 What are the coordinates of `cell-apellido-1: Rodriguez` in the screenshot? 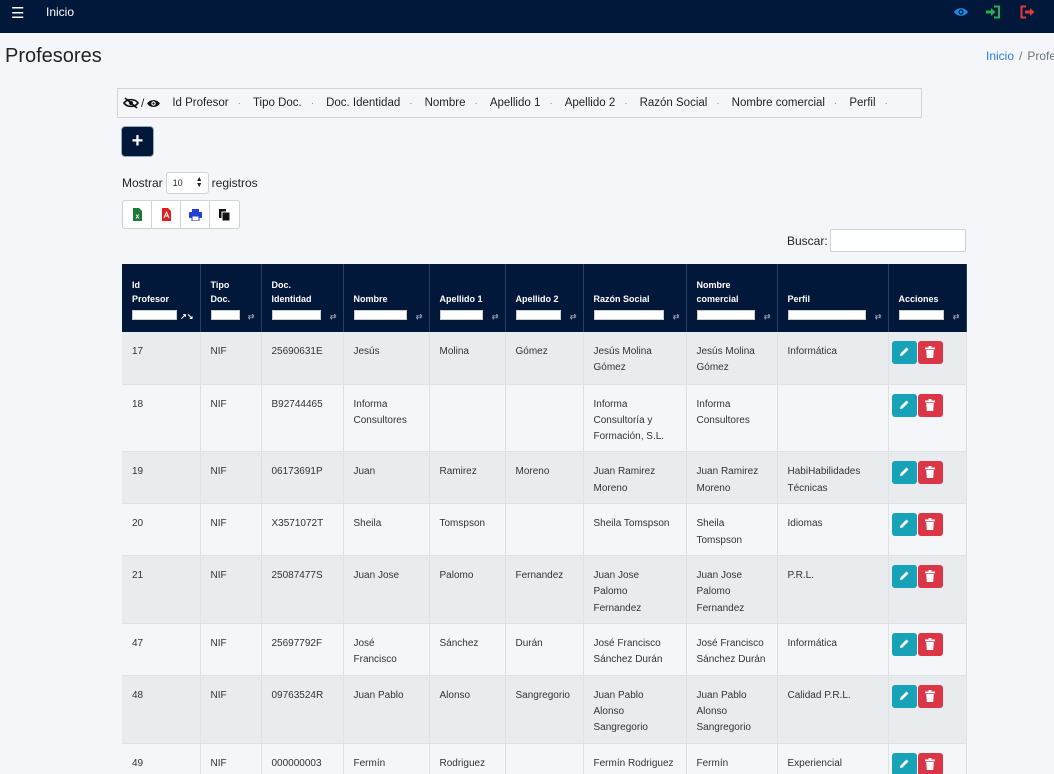 It's located at (467, 758).